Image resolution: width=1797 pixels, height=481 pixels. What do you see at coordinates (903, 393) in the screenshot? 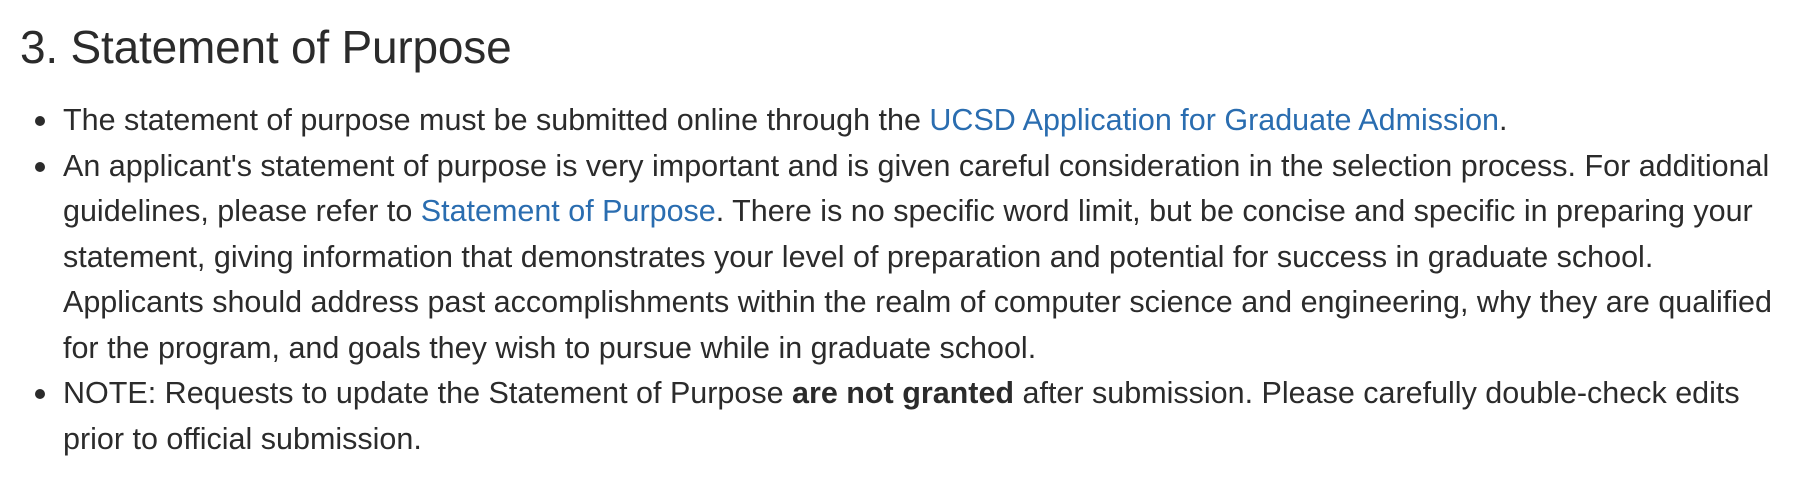
I see `emphasis-text: are not granted` at bounding box center [903, 393].